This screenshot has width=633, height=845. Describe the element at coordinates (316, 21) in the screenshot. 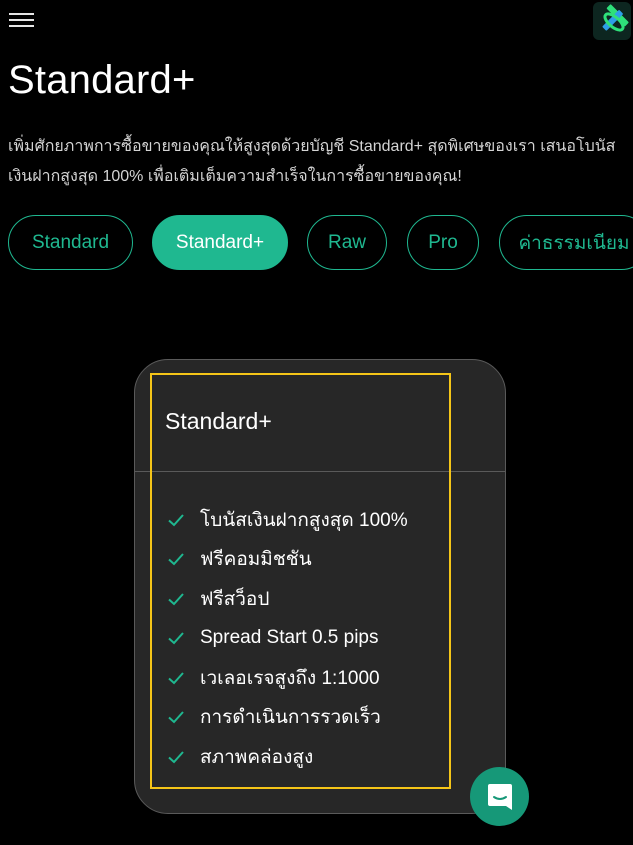

I see `top-bar` at that location.